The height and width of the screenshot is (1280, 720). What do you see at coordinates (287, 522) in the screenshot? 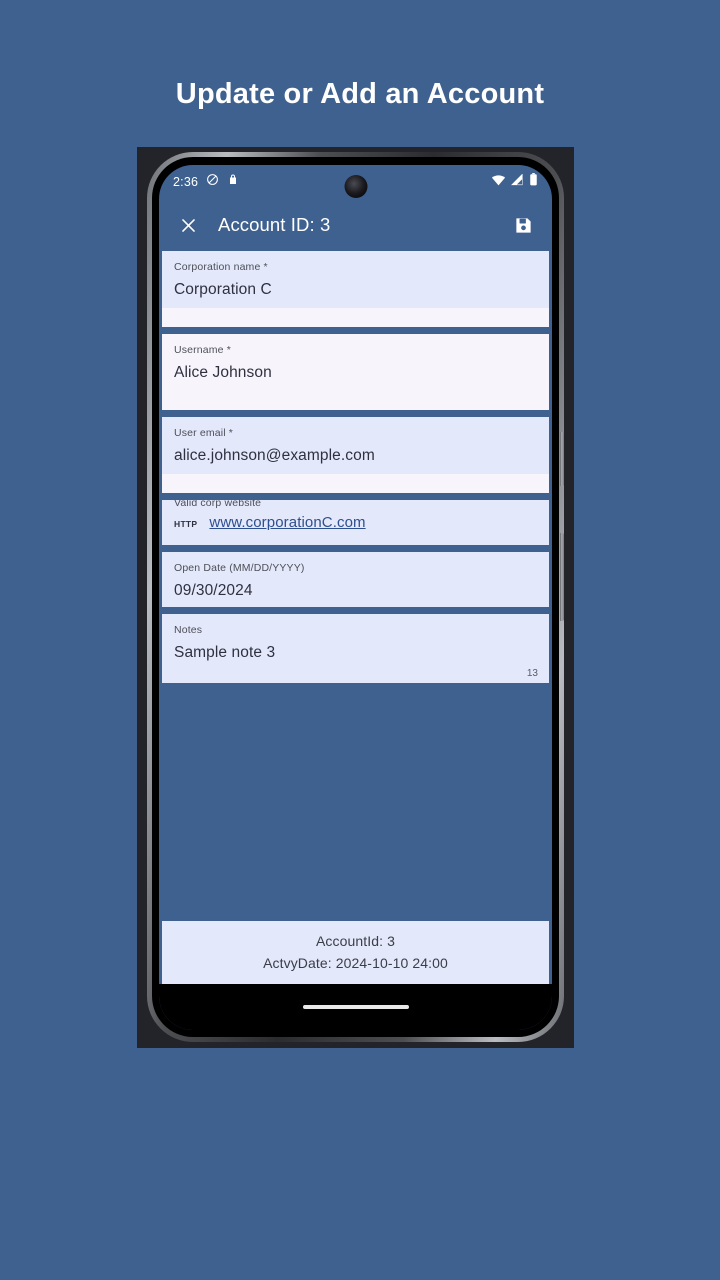
I see `corp-website-link: www.corporationC.com` at bounding box center [287, 522].